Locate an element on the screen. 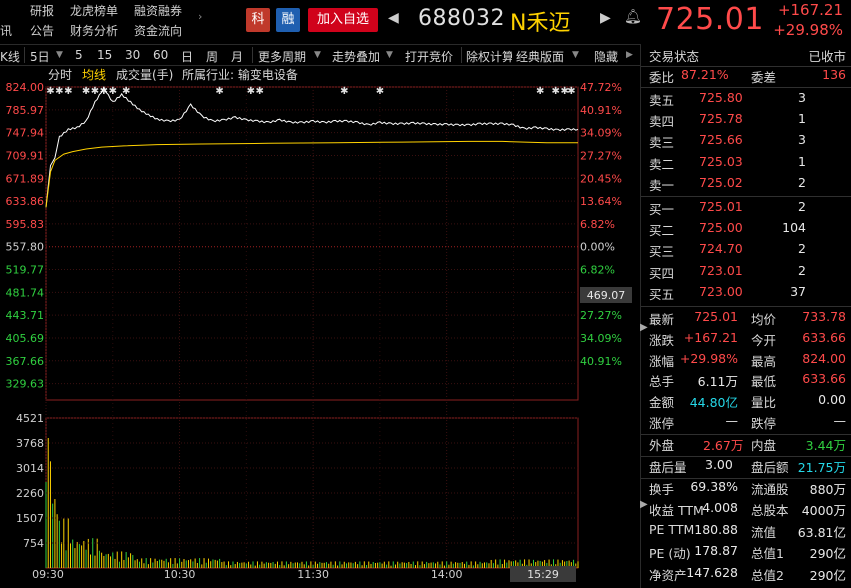 The image size is (851, 588). stat-value: +167.21 is located at coordinates (710, 337).